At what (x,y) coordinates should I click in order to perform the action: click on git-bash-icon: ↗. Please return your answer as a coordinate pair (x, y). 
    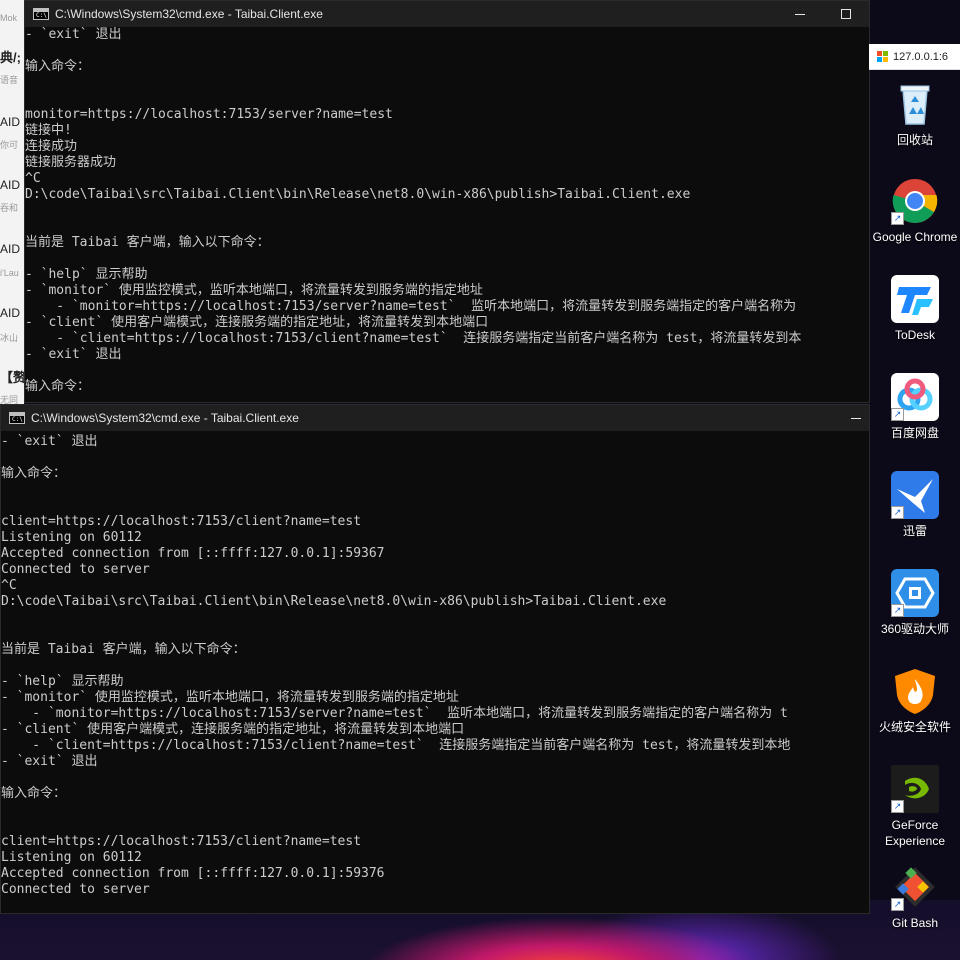
    Looking at the image, I should click on (915, 887).